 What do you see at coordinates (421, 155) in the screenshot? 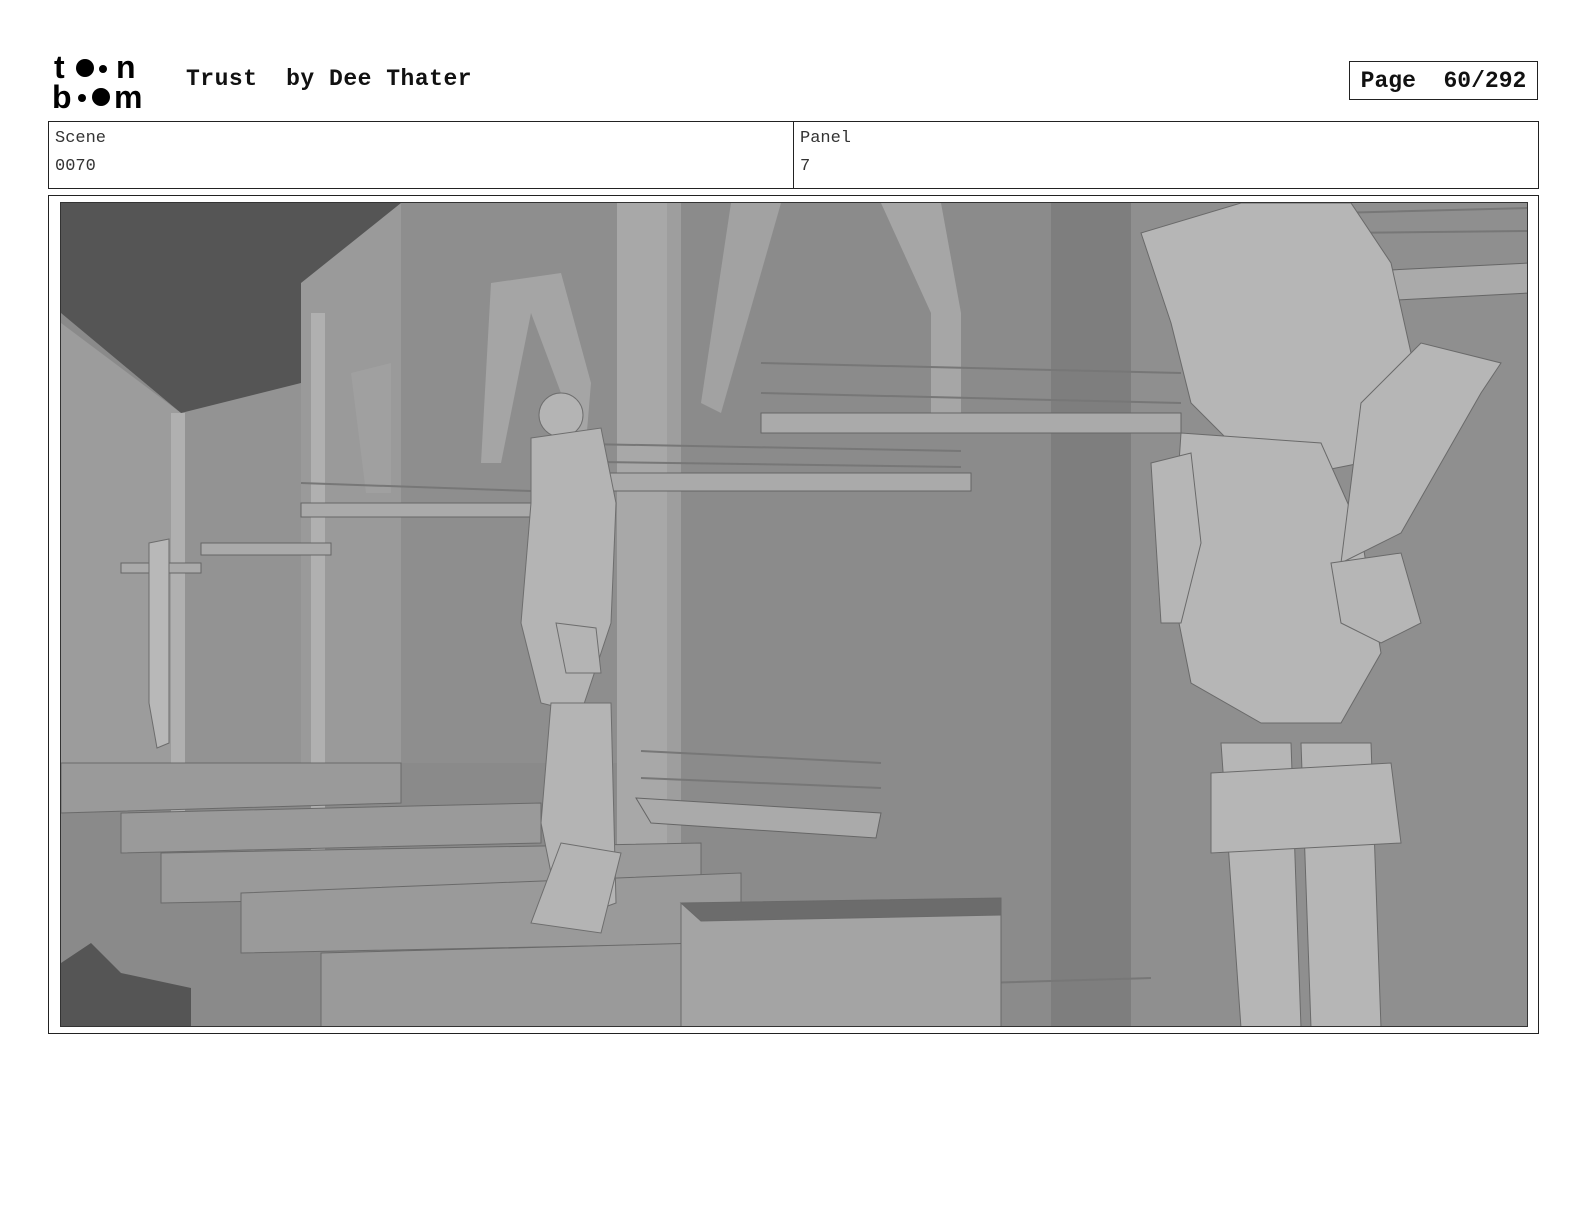
I see `scene-cell: Scene 0070` at bounding box center [421, 155].